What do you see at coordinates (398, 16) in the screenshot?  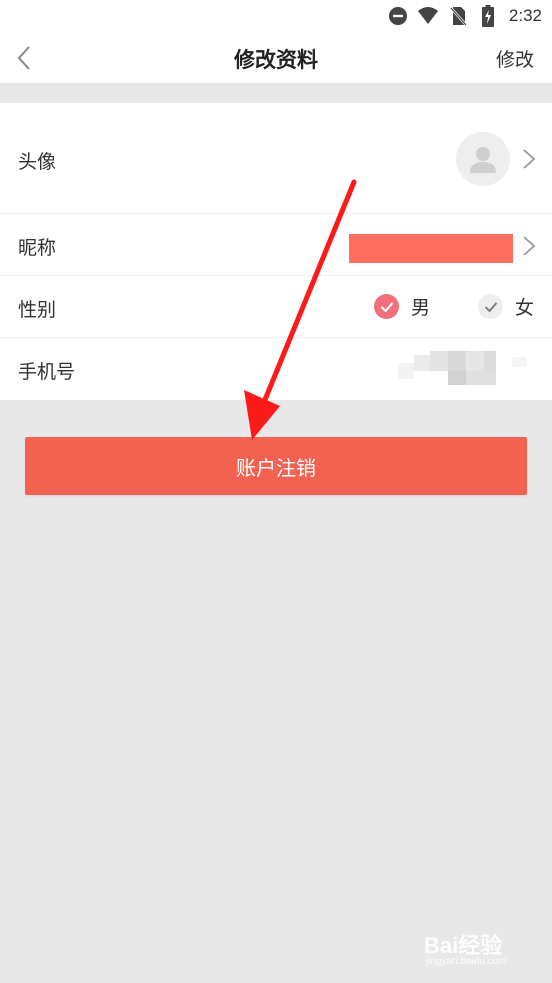 I see `do-not-disturb-icon` at bounding box center [398, 16].